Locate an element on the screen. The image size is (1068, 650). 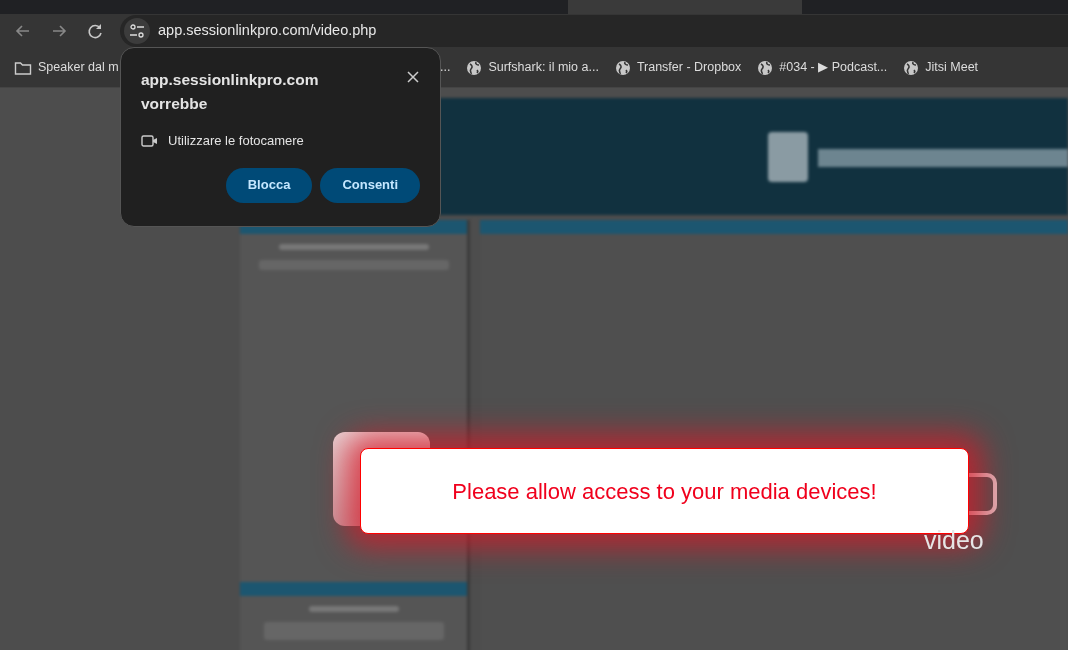
popup-title: app.sessionlinkpro.com vorrebbe is located at coordinates (230, 92).